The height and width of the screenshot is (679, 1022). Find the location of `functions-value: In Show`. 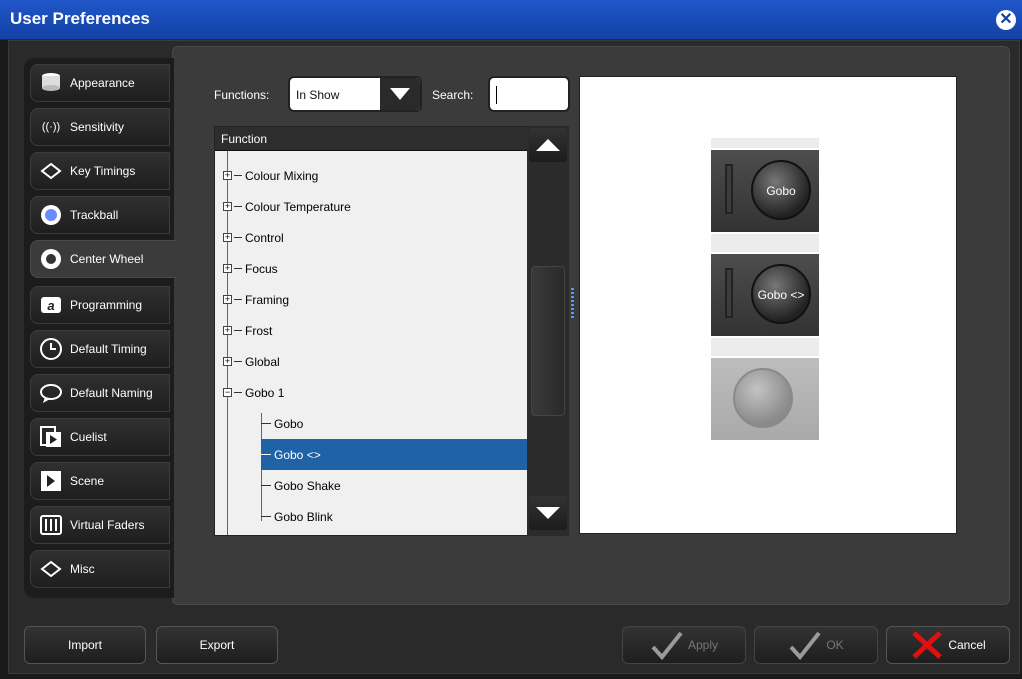

functions-value: In Show is located at coordinates (318, 95).